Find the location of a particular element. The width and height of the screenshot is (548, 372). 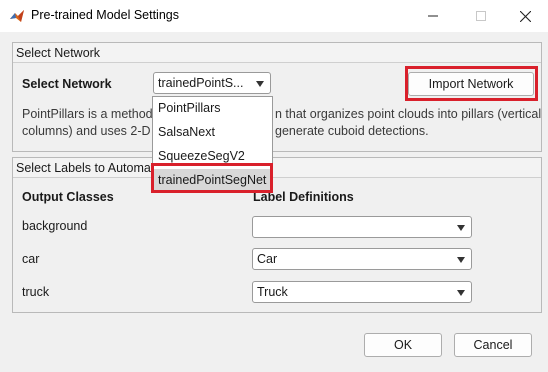

menu-selection-highlight is located at coordinates (212, 178).